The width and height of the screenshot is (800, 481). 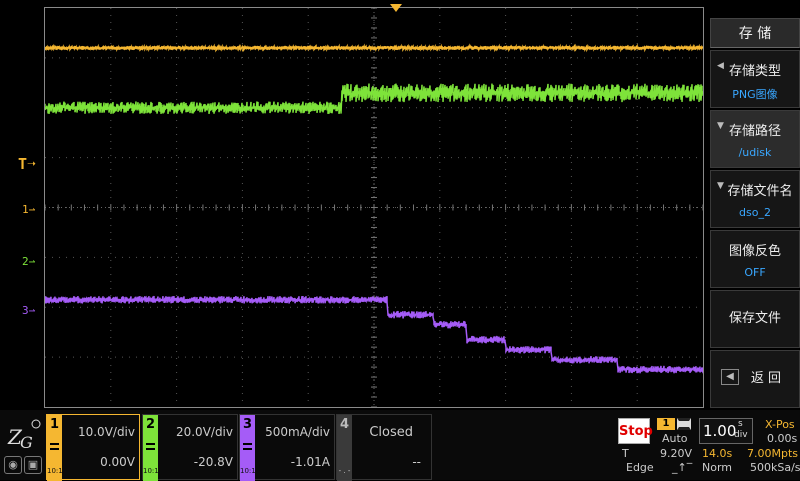 What do you see at coordinates (755, 33) in the screenshot?
I see `menu-title: 存 储` at bounding box center [755, 33].